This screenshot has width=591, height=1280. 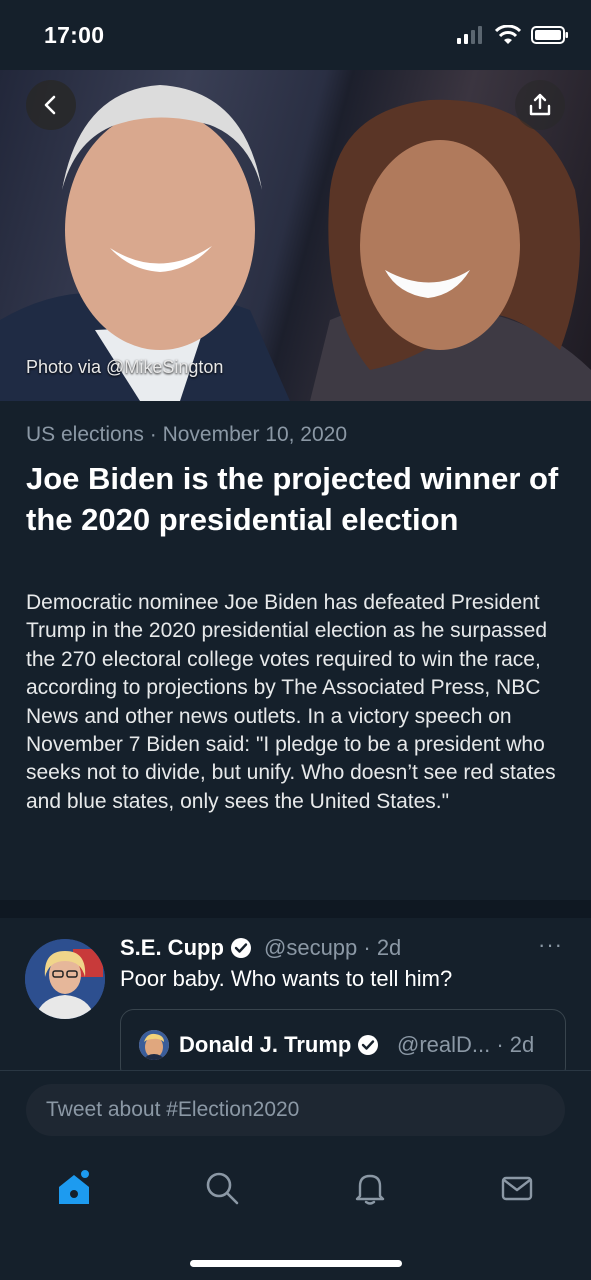 I want to click on search-icon, so click(x=222, y=1188).